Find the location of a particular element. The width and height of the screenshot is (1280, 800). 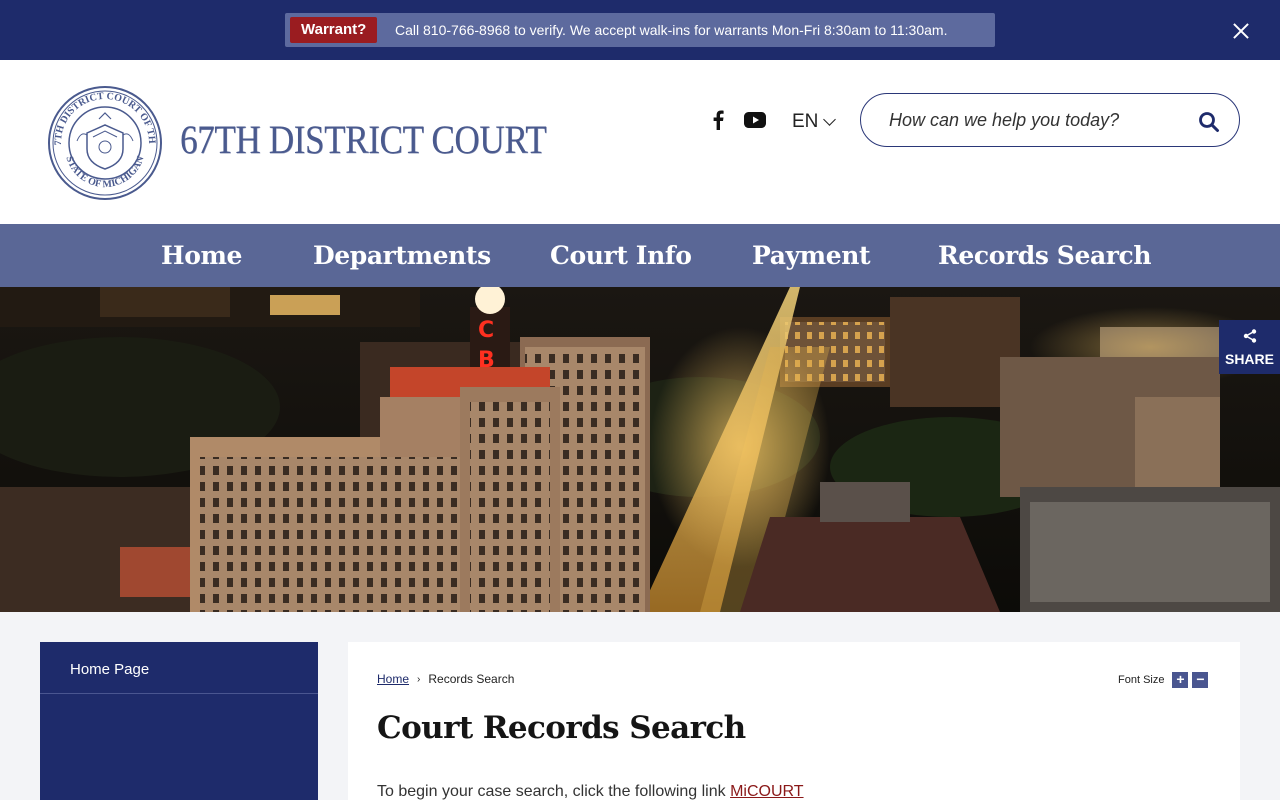

share-icon is located at coordinates (1250, 336).